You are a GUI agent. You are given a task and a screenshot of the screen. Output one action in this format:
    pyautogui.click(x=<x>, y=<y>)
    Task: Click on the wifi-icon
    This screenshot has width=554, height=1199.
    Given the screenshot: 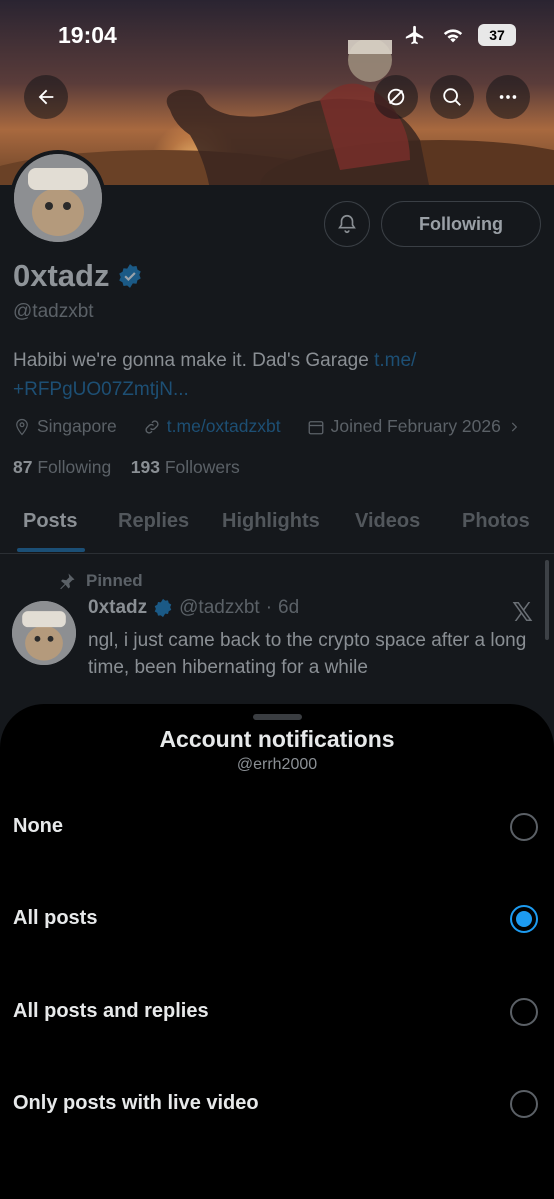 What is the action you would take?
    pyautogui.click(x=453, y=36)
    